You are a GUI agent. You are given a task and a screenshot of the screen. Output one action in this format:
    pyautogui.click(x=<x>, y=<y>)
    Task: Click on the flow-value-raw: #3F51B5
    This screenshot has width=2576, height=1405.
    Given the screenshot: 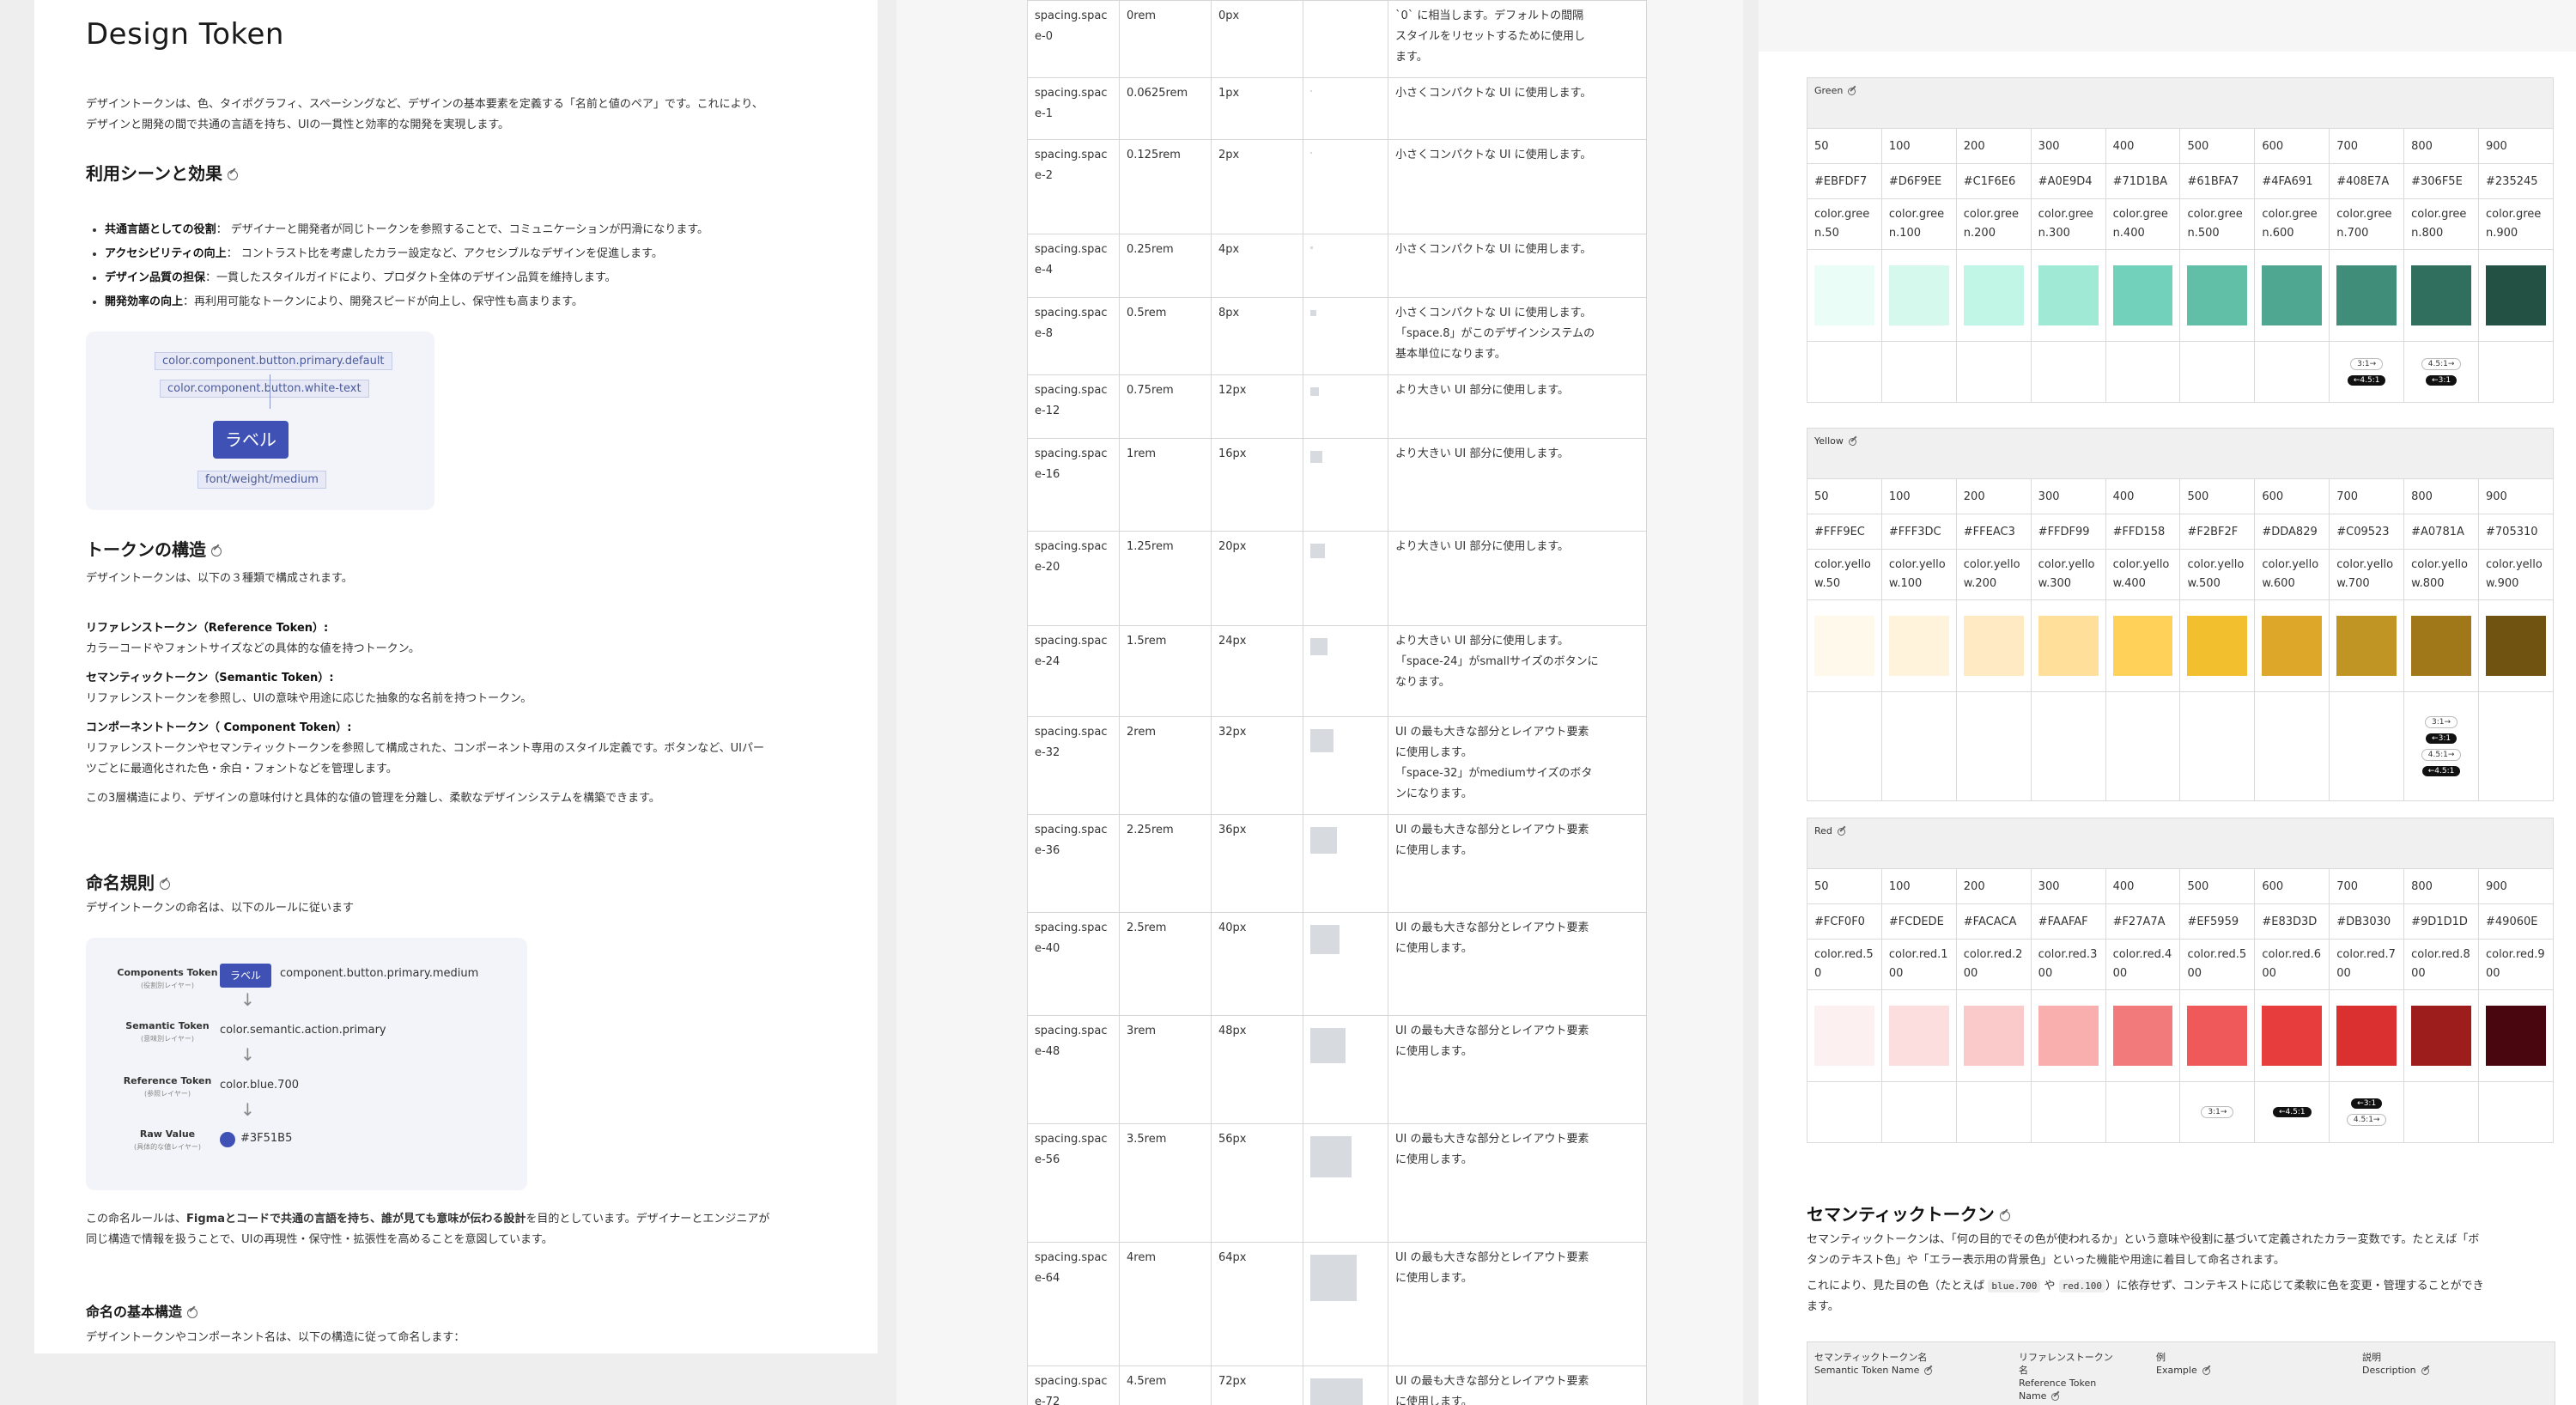 What is the action you would take?
    pyautogui.click(x=266, y=1138)
    